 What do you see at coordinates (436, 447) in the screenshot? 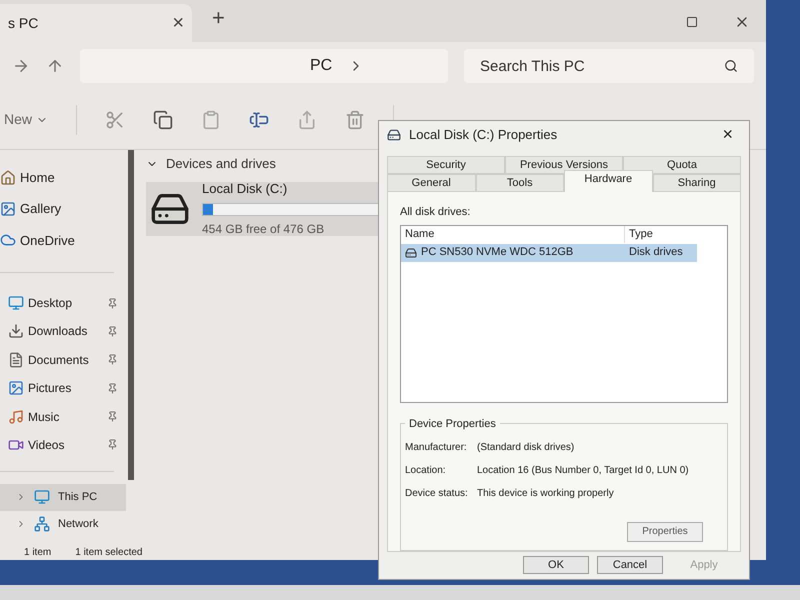
I see `field-label: Manufacturer:` at bounding box center [436, 447].